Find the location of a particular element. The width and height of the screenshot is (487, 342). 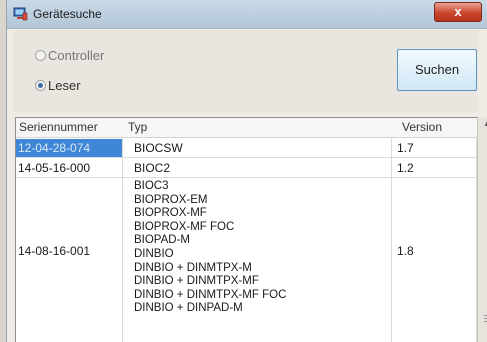

radio-controller: Controller is located at coordinates (69, 55).